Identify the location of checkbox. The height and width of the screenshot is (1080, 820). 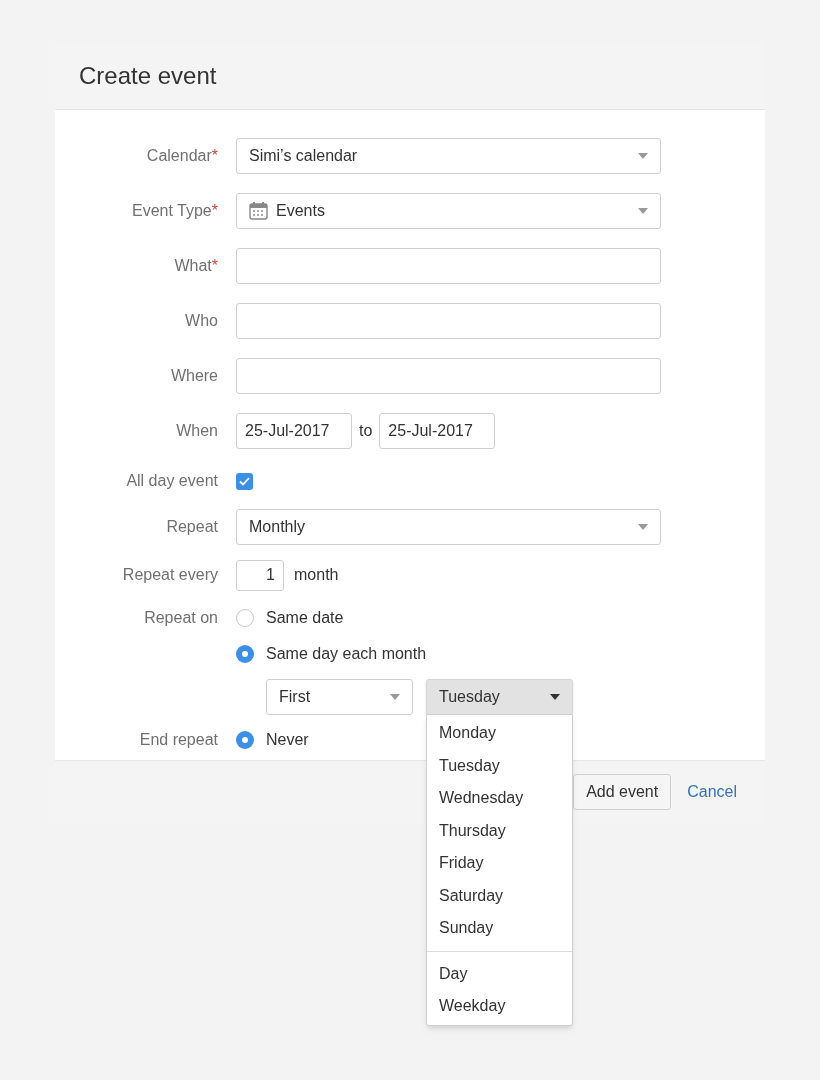
(244, 481).